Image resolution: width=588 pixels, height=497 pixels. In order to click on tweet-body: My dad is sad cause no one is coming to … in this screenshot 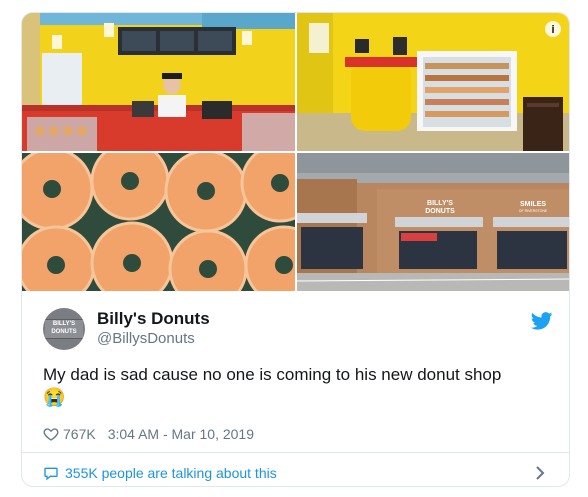, I will do `click(272, 374)`.